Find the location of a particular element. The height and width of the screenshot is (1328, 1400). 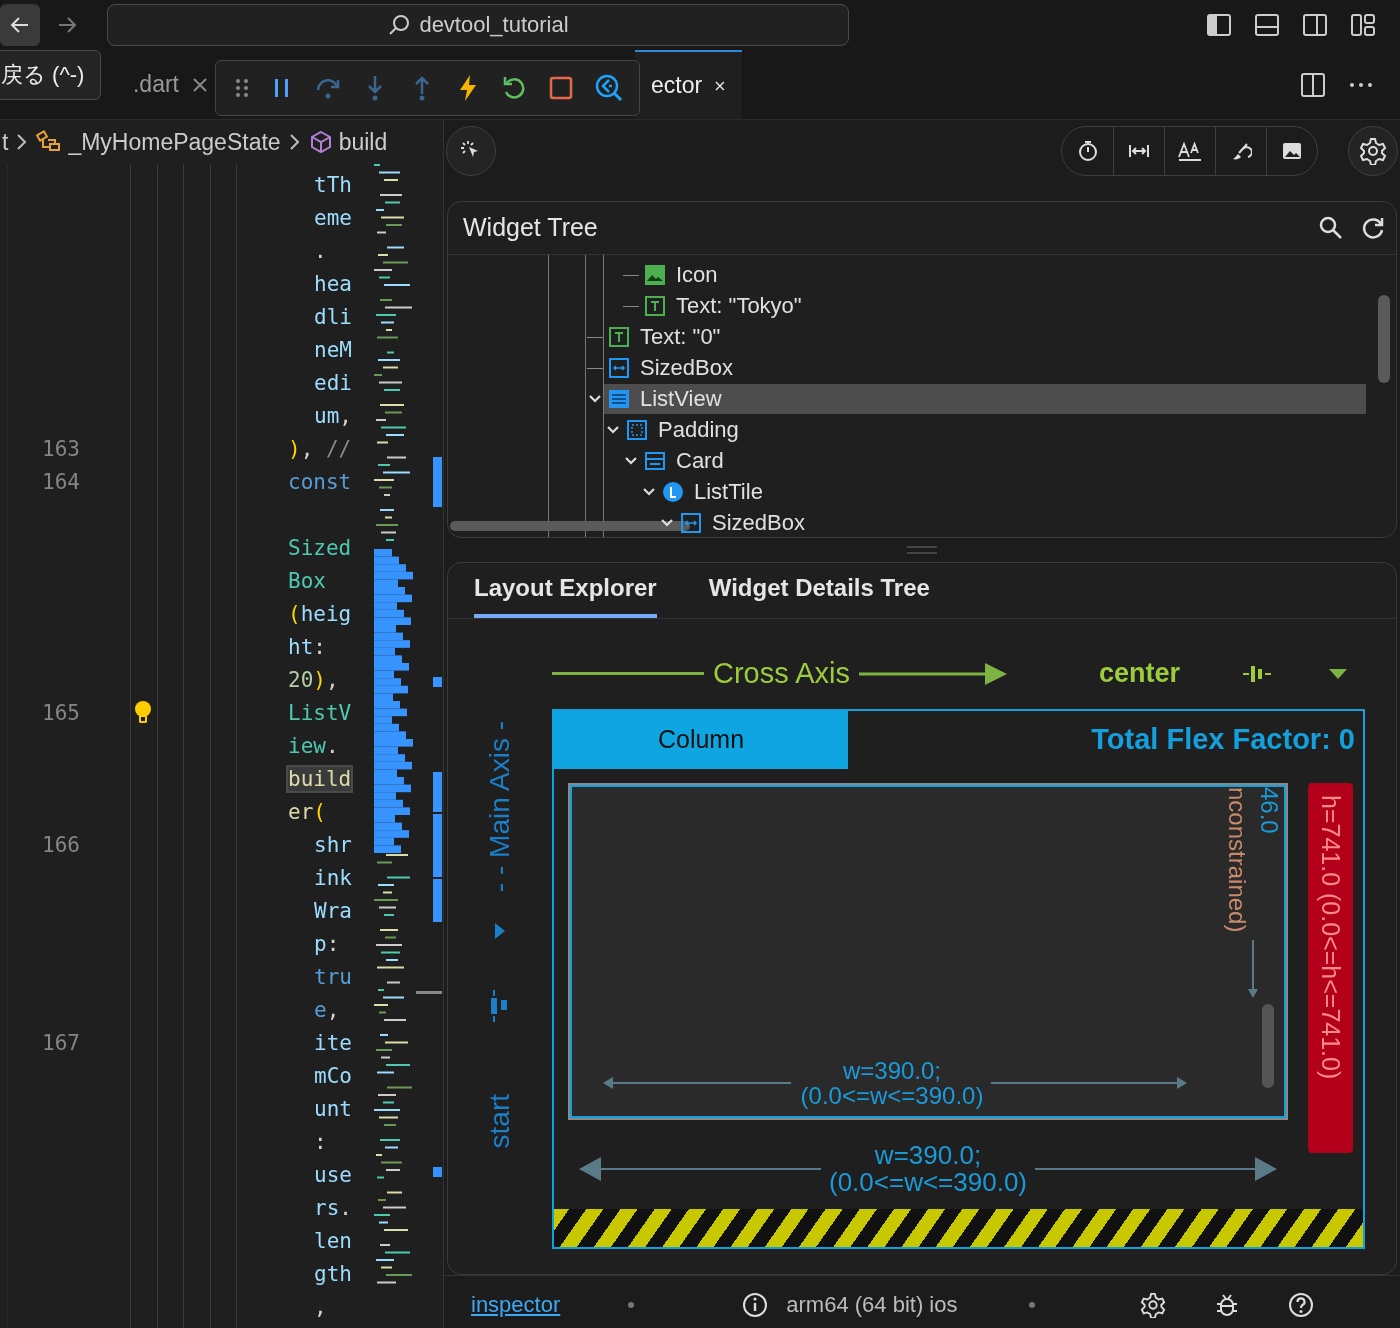

code-line: er( is located at coordinates (307, 811).